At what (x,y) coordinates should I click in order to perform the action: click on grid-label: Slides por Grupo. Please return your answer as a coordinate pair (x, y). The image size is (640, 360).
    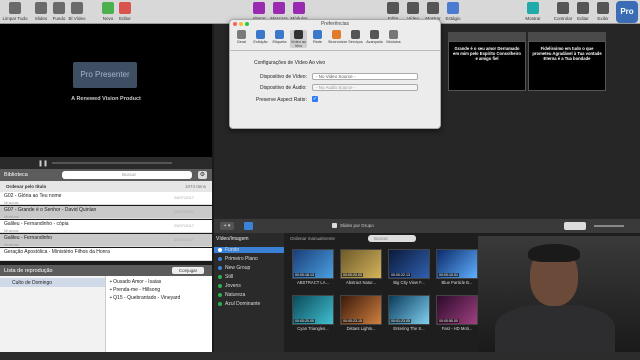
    Looking at the image, I should click on (357, 225).